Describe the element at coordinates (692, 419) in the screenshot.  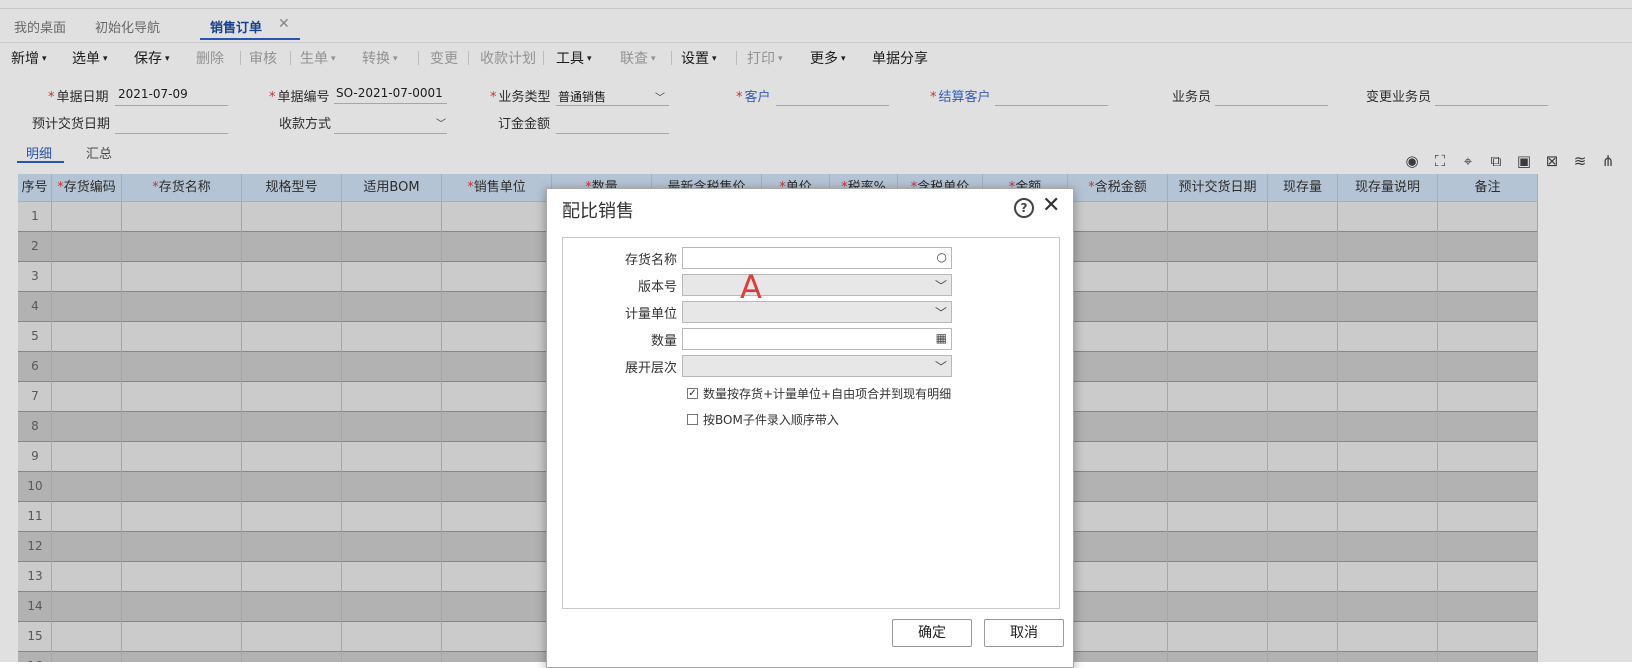
I see `bom-order-checkbox` at that location.